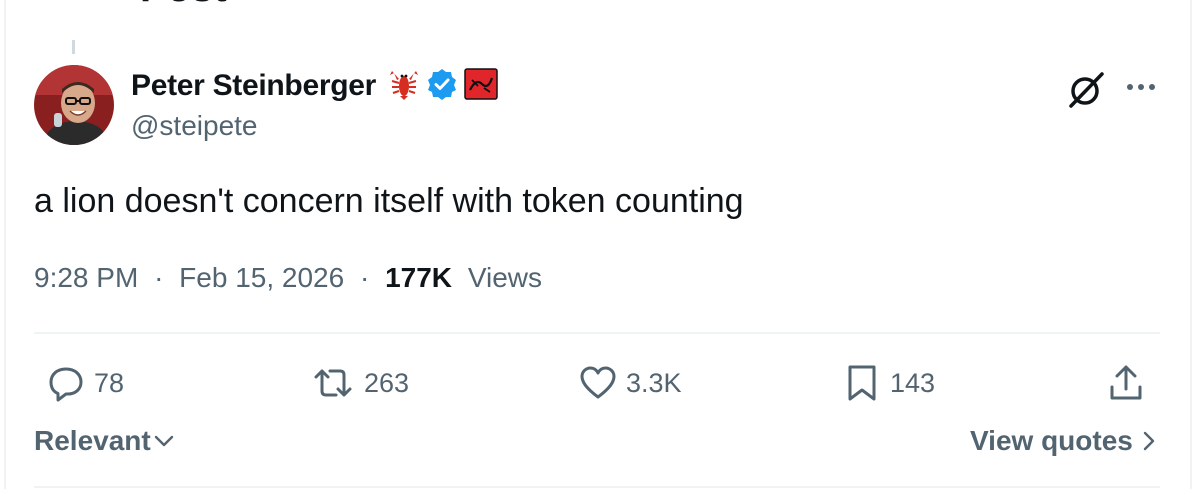 The width and height of the screenshot is (1200, 489). I want to click on like-count: 3.3K, so click(654, 382).